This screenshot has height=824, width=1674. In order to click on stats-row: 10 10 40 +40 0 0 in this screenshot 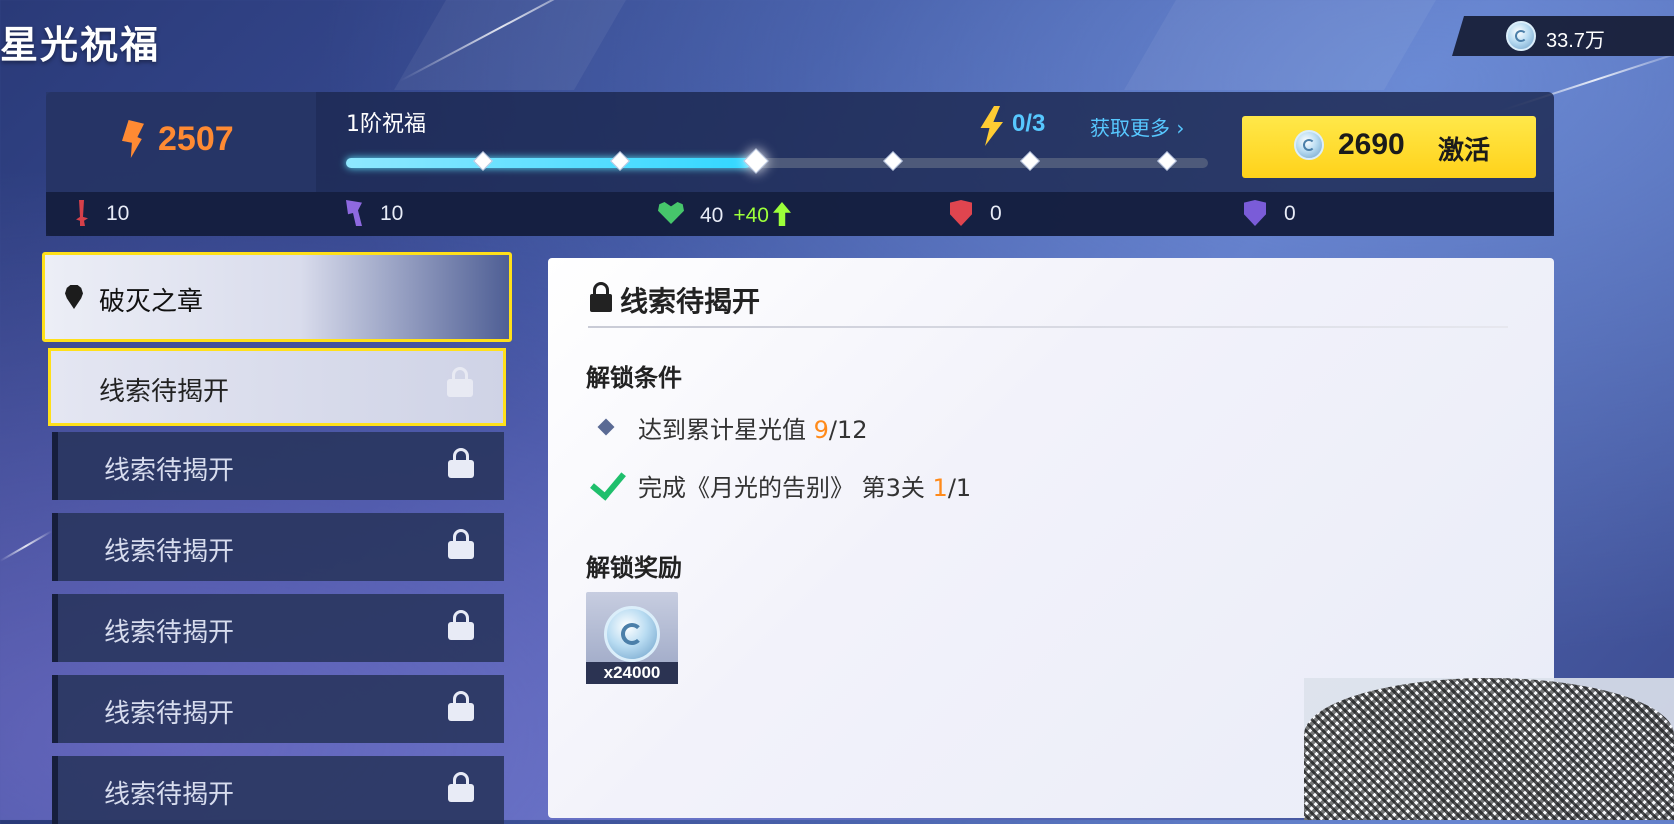, I will do `click(800, 214)`.